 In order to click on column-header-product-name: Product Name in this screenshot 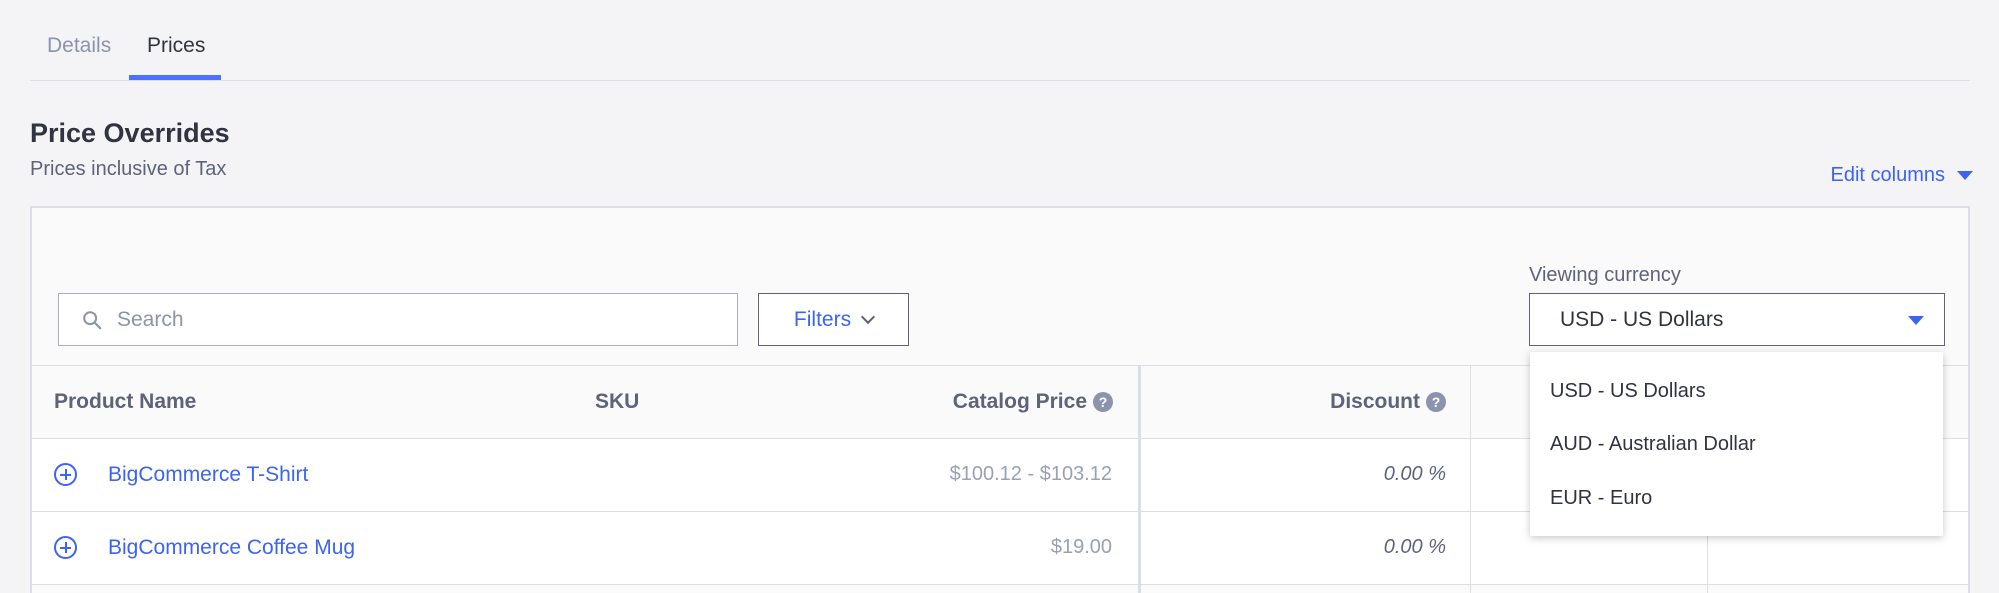, I will do `click(125, 402)`.